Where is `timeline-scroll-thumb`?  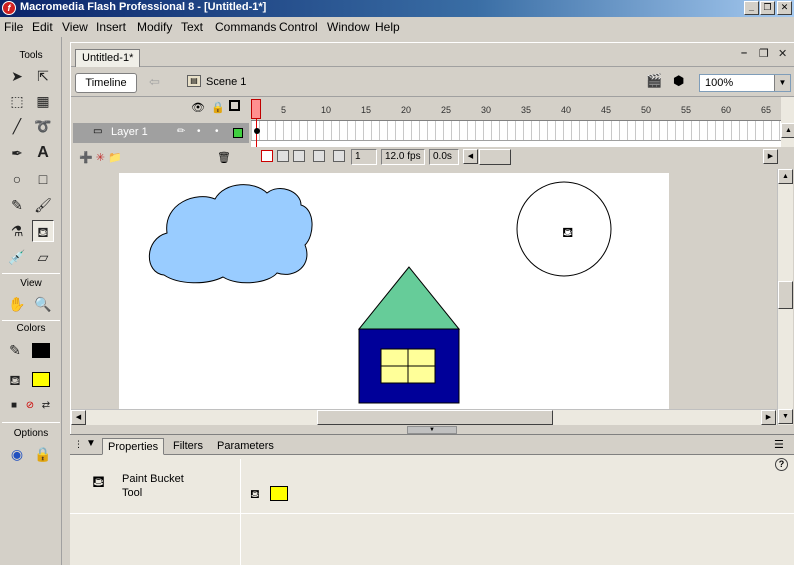
timeline-scroll-thumb is located at coordinates (495, 157).